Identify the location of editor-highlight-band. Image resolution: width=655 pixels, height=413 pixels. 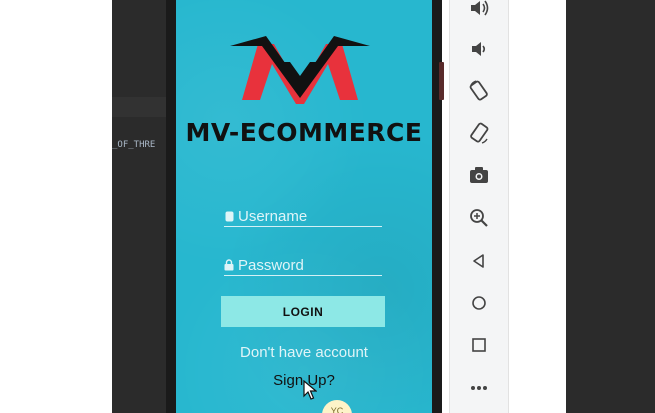
(143, 107).